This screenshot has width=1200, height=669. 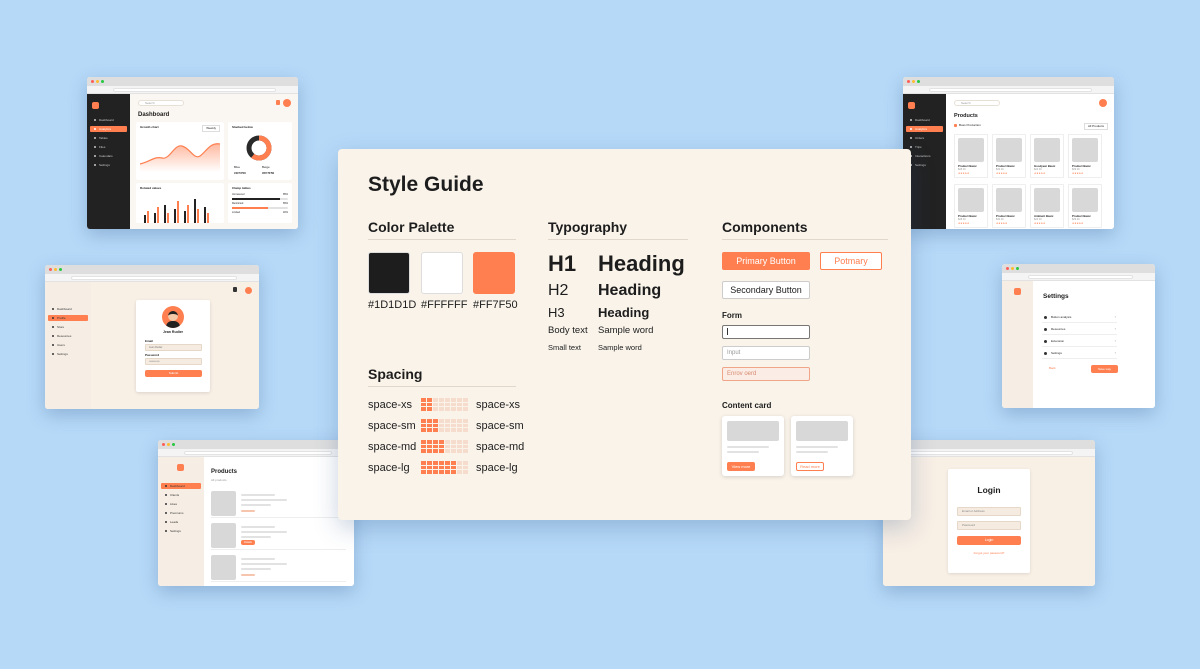 I want to click on sidebar-item-tables: Tables, so click(x=108, y=138).